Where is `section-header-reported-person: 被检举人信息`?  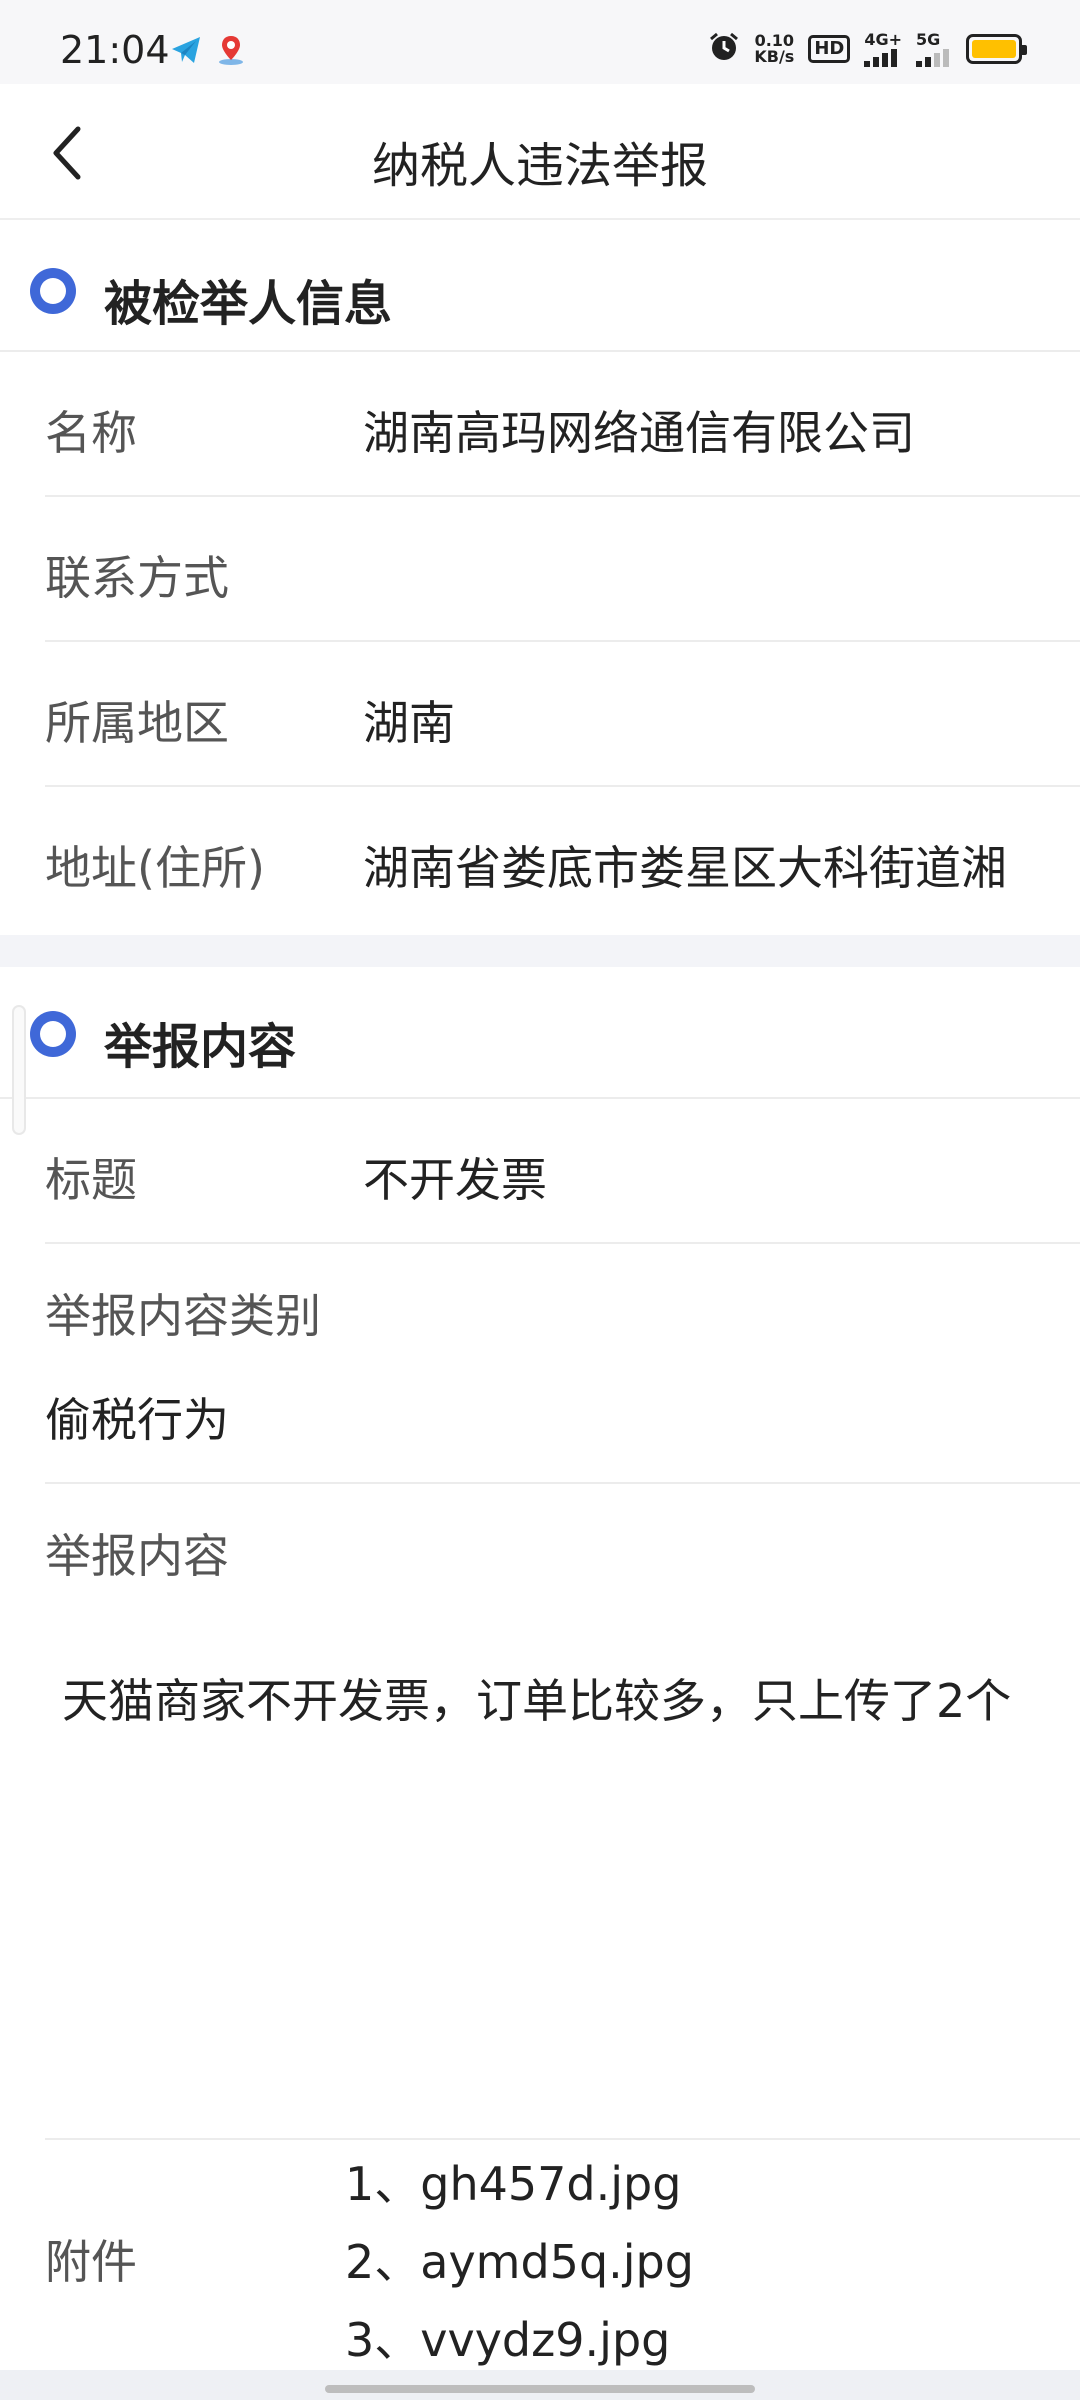
section-header-reported-person: 被检举人信息 is located at coordinates (540, 287).